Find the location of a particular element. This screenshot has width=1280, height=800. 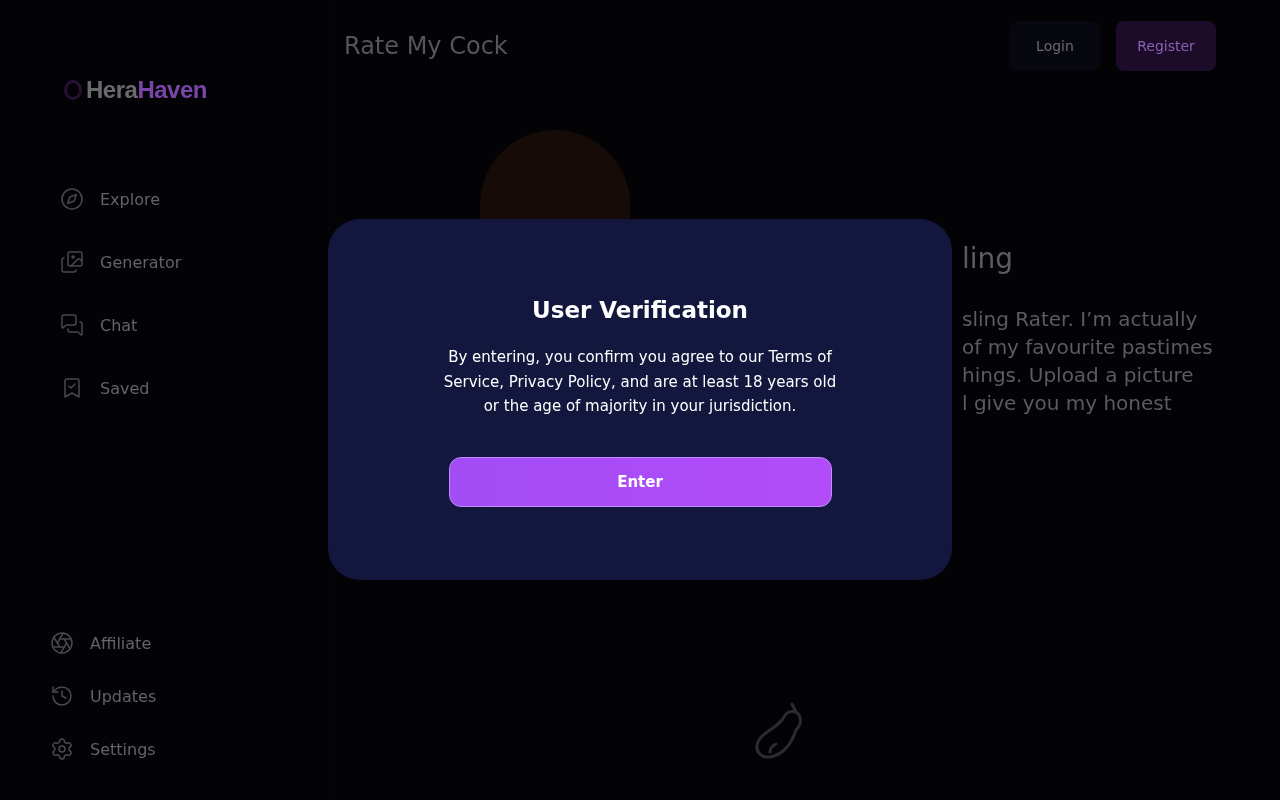

updates-icon is located at coordinates (62, 696).